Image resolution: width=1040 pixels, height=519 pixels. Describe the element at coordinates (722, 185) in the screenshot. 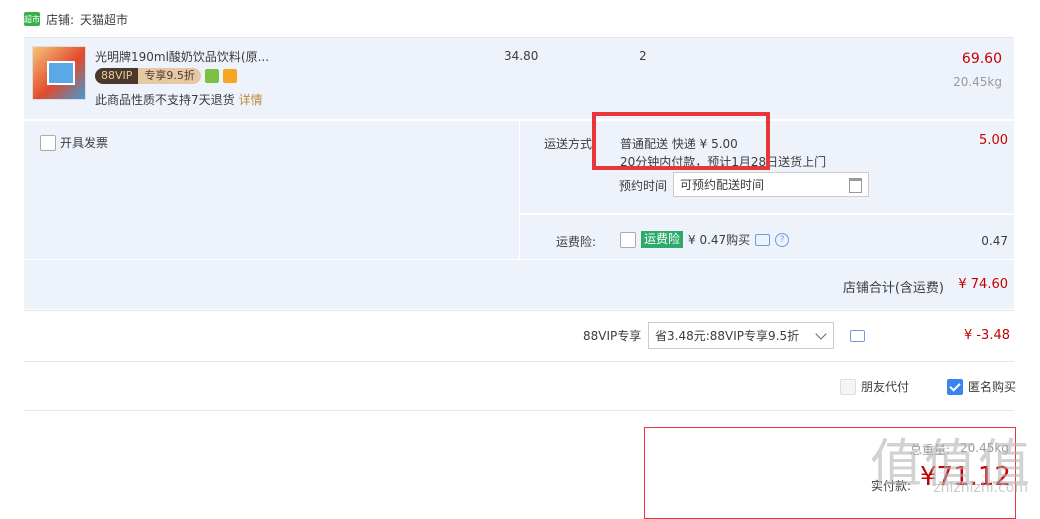

I see `schedule-placeholder: 可预约配送时间` at that location.